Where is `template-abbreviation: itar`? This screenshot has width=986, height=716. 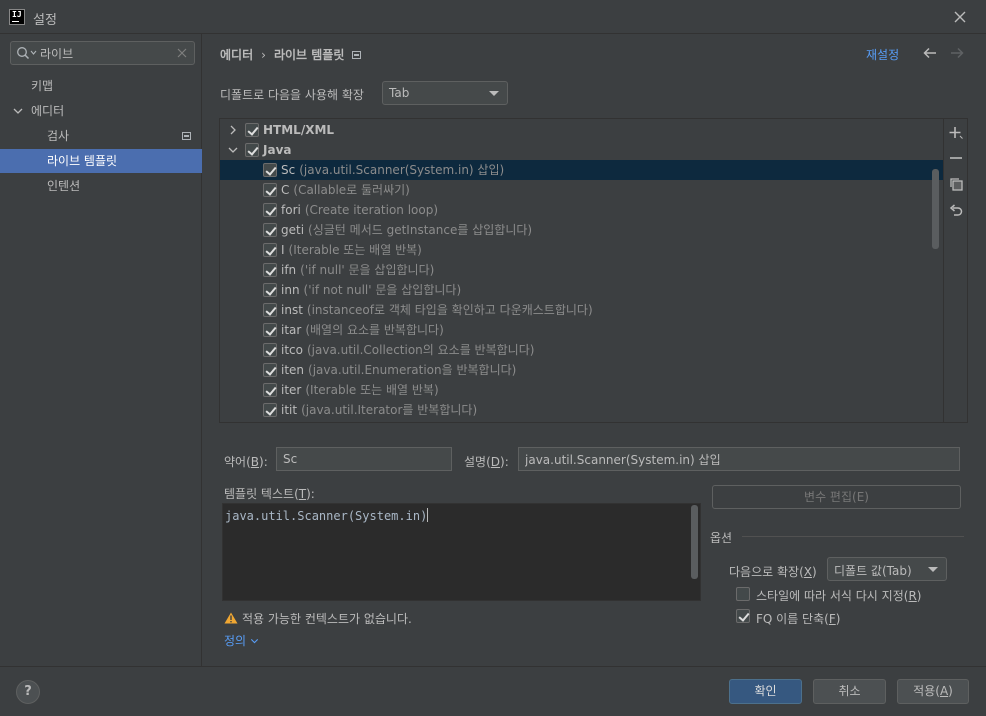
template-abbreviation: itar is located at coordinates (291, 330).